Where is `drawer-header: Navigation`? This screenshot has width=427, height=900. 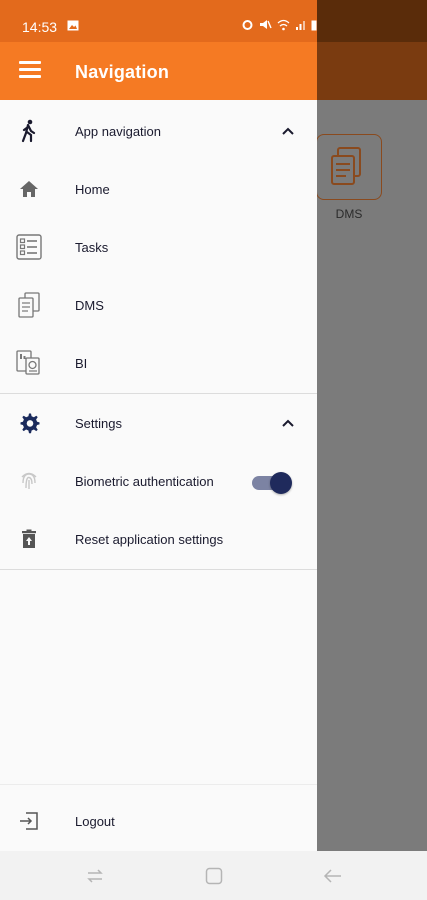
drawer-header: Navigation is located at coordinates (158, 71).